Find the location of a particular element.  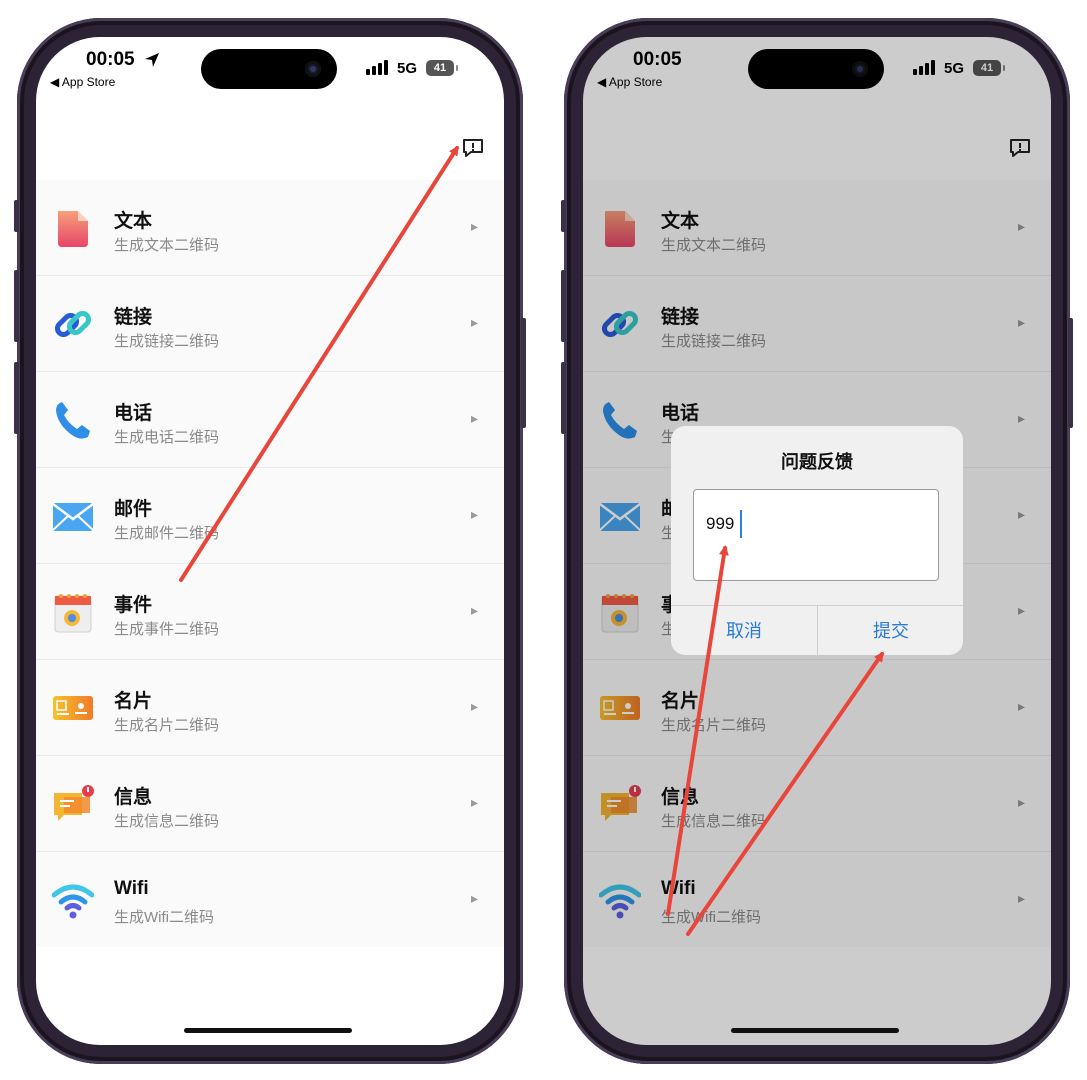

list-item-text: 文本 生成文本二维码 ▸ is located at coordinates (270, 228).